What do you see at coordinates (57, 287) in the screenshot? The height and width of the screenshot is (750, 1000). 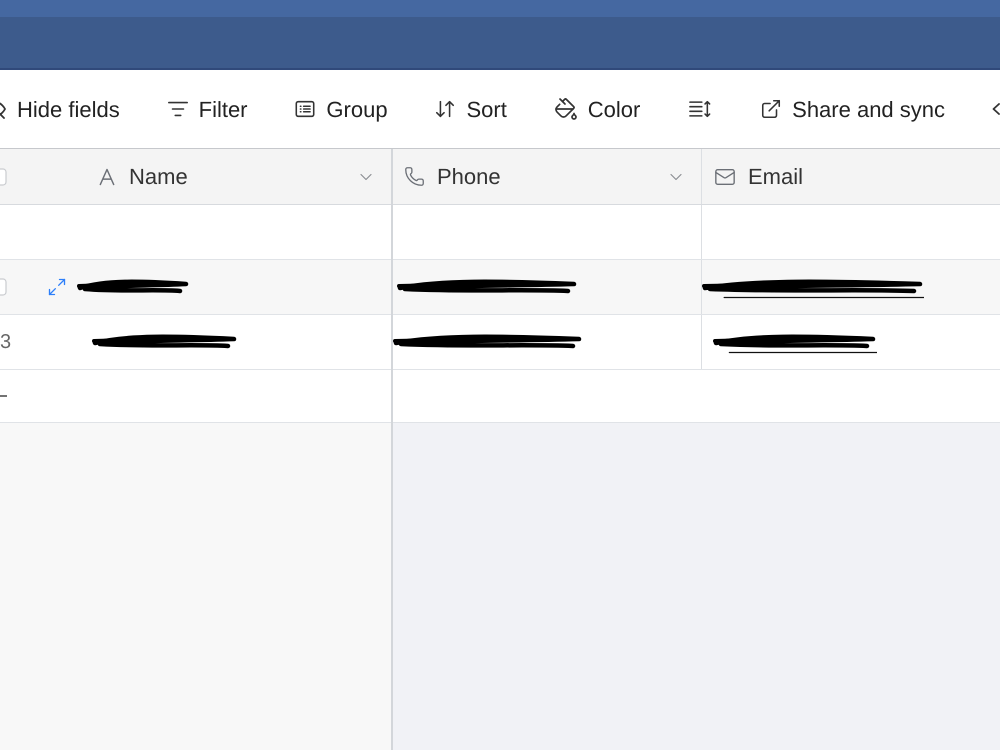 I see `expand-icon` at bounding box center [57, 287].